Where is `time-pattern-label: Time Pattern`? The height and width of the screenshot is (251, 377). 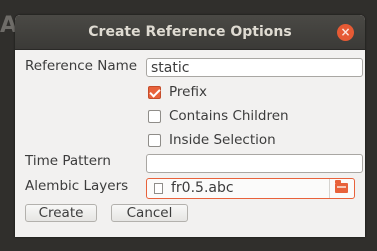
time-pattern-label: Time Pattern is located at coordinates (68, 161).